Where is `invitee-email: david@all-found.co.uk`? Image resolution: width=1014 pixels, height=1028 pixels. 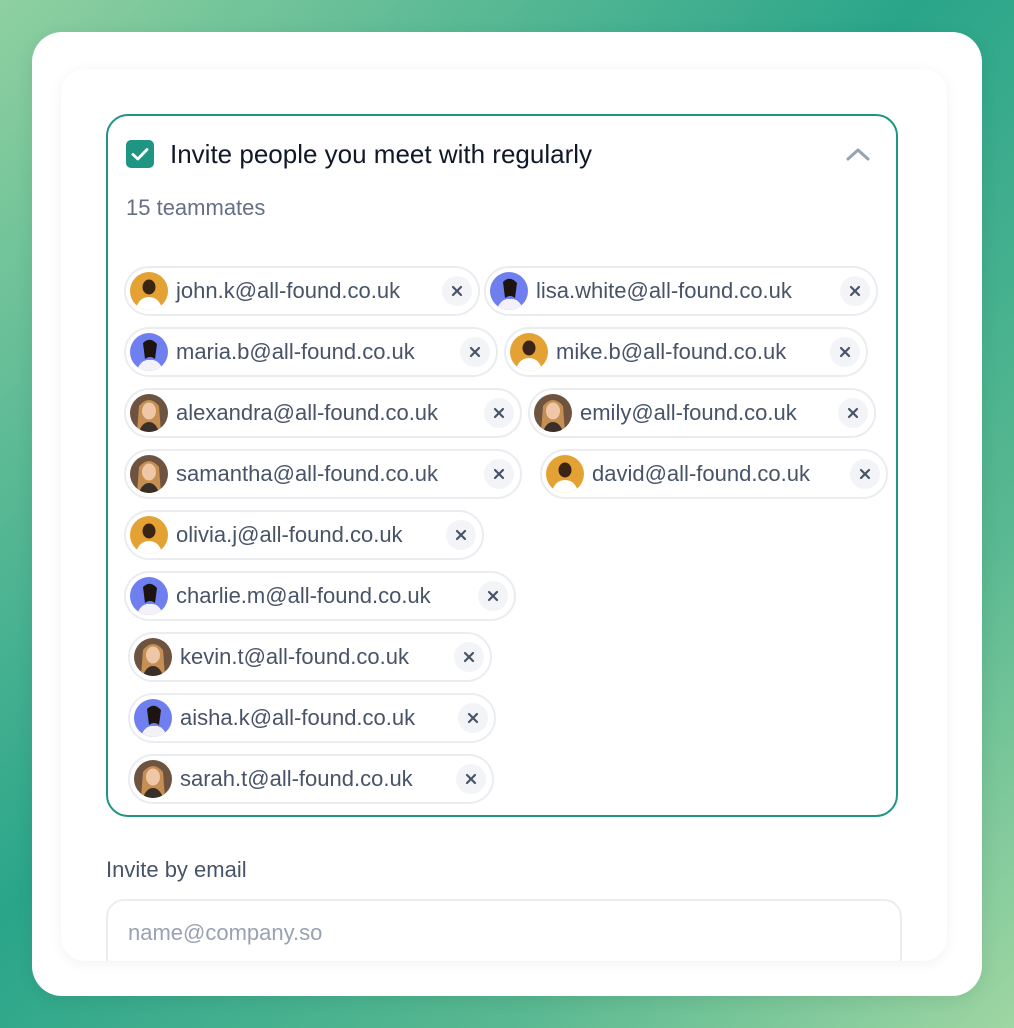
invitee-email: david@all-found.co.uk is located at coordinates (701, 473).